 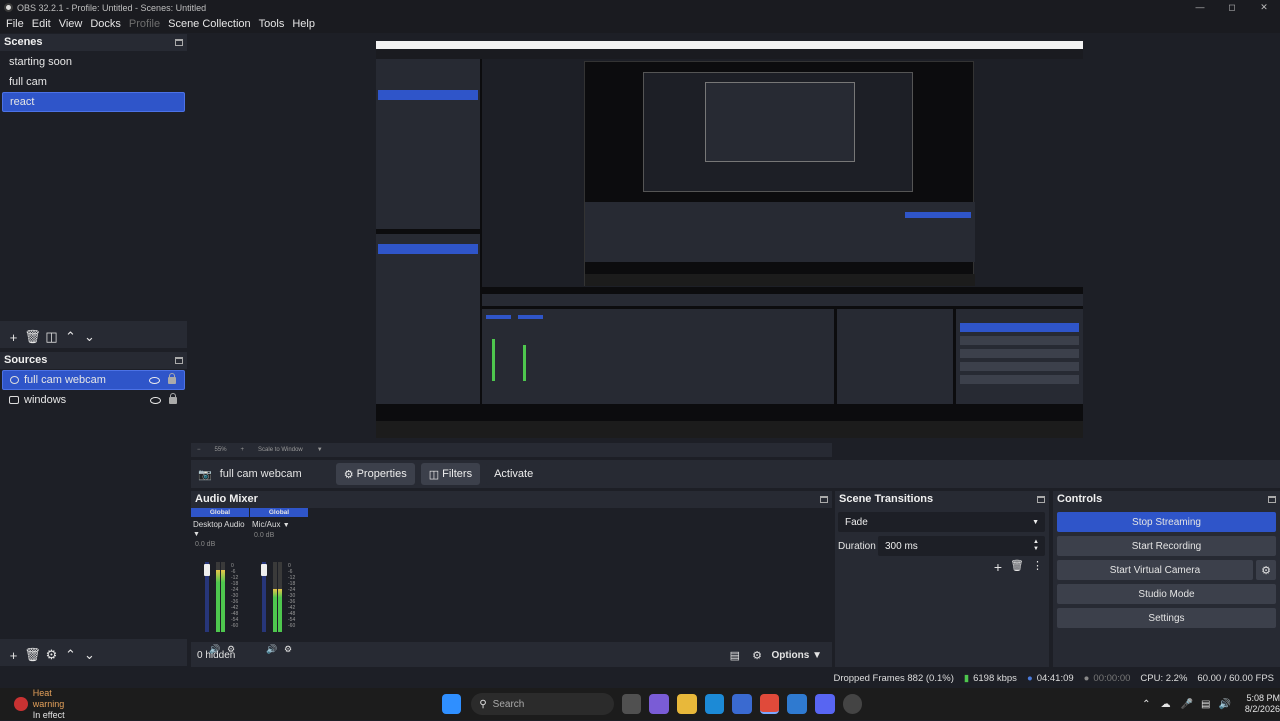 What do you see at coordinates (279, 524) in the screenshot?
I see `channel-name: Mic/Aux ▼` at bounding box center [279, 524].